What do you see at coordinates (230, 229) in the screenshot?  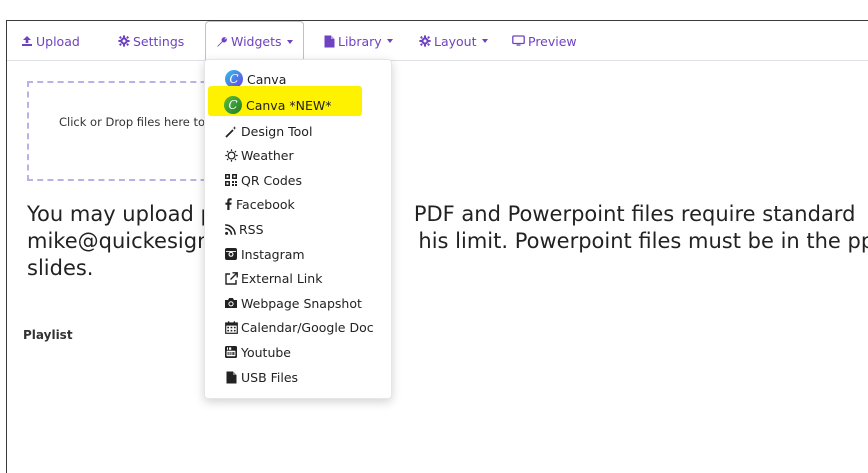 I see `rss-icon` at bounding box center [230, 229].